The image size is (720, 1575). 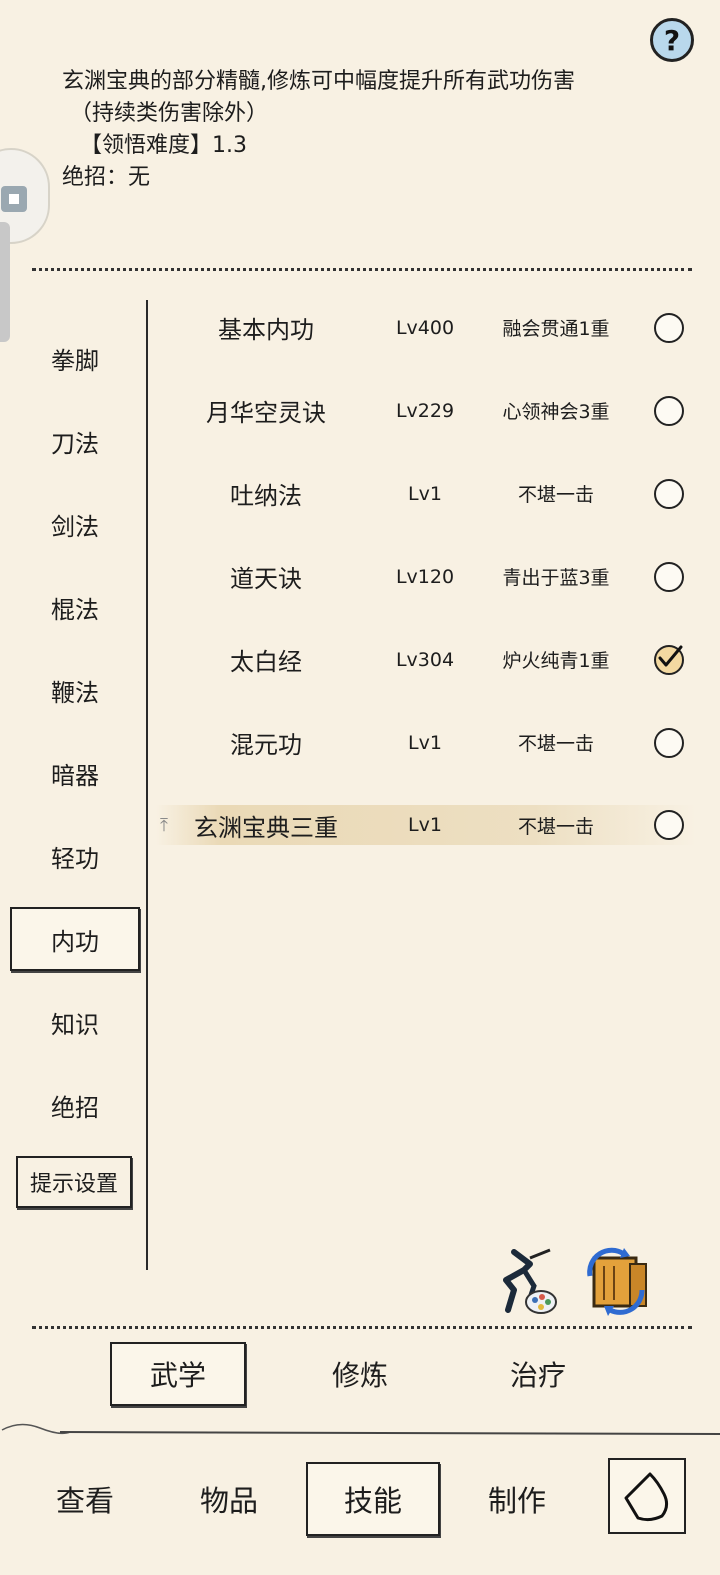 I want to click on equip-radio-checked, so click(x=669, y=659).